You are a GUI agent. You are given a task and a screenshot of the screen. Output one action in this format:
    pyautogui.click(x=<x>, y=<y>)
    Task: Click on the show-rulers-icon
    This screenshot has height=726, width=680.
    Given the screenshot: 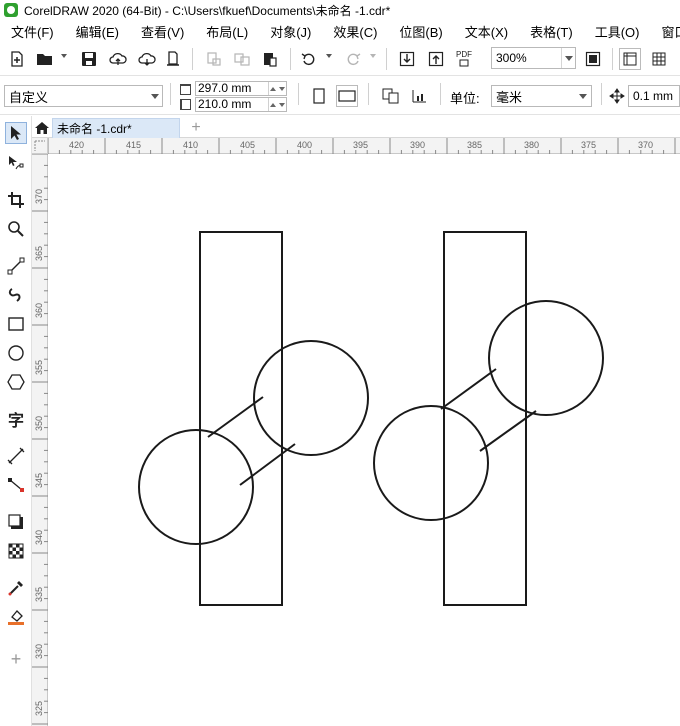 What is the action you would take?
    pyautogui.click(x=630, y=59)
    